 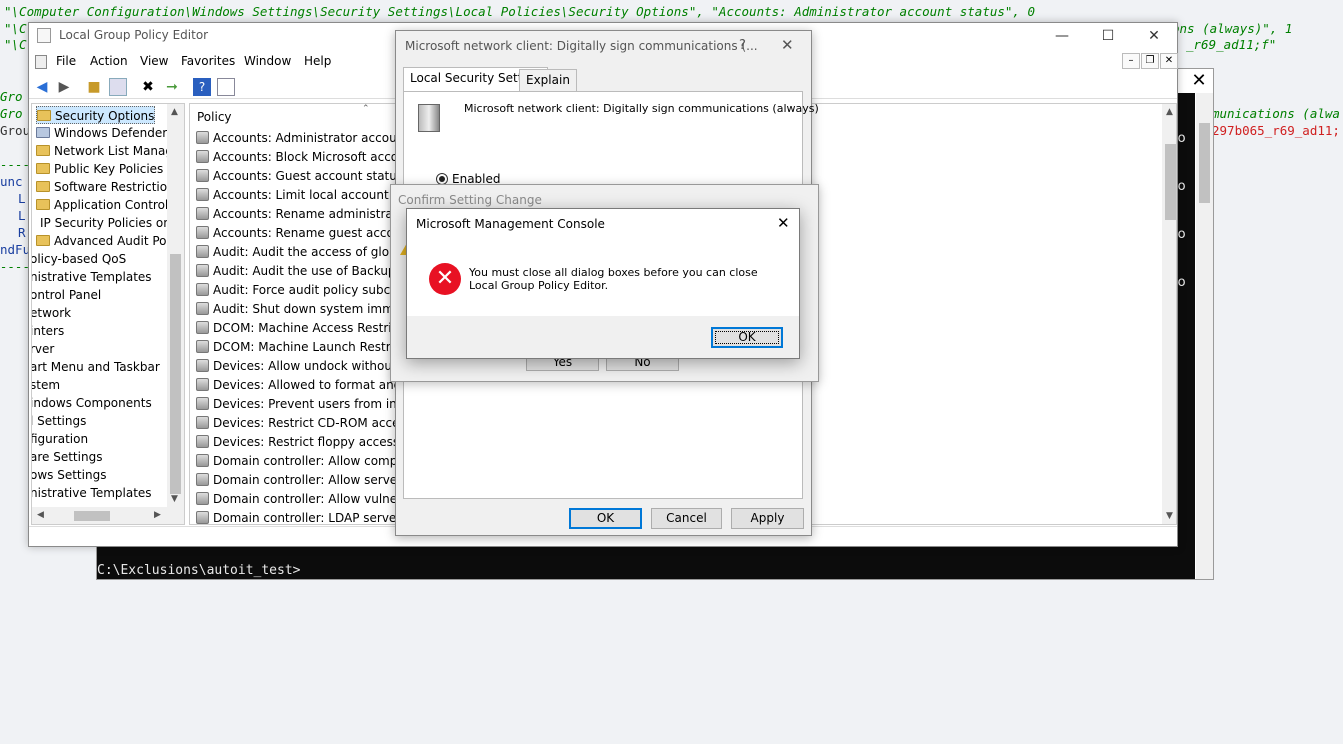 What do you see at coordinates (15, 266) in the screenshot?
I see `code-gutter: ----` at bounding box center [15, 266].